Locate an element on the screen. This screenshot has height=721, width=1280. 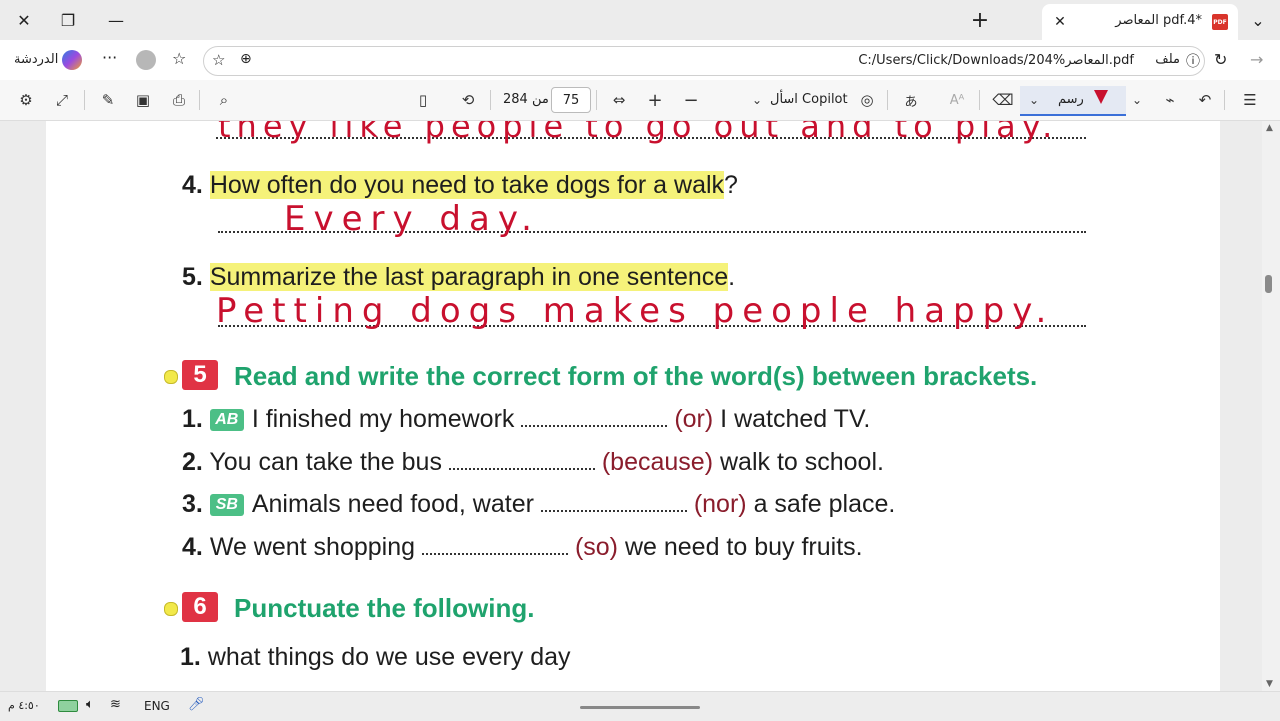
page-view-icon: ▯ is located at coordinates (423, 100).